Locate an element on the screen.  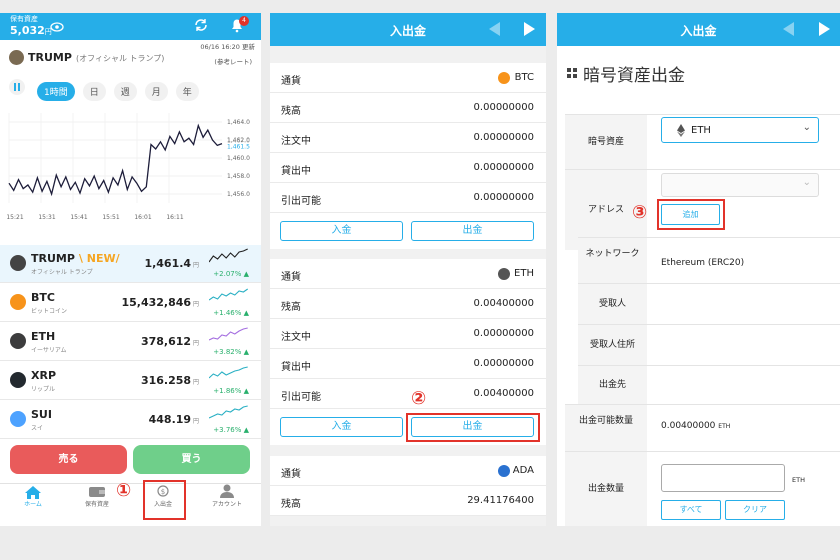
coin-symbol: TRUMP \ NEW/ is located at coordinates (75, 258).